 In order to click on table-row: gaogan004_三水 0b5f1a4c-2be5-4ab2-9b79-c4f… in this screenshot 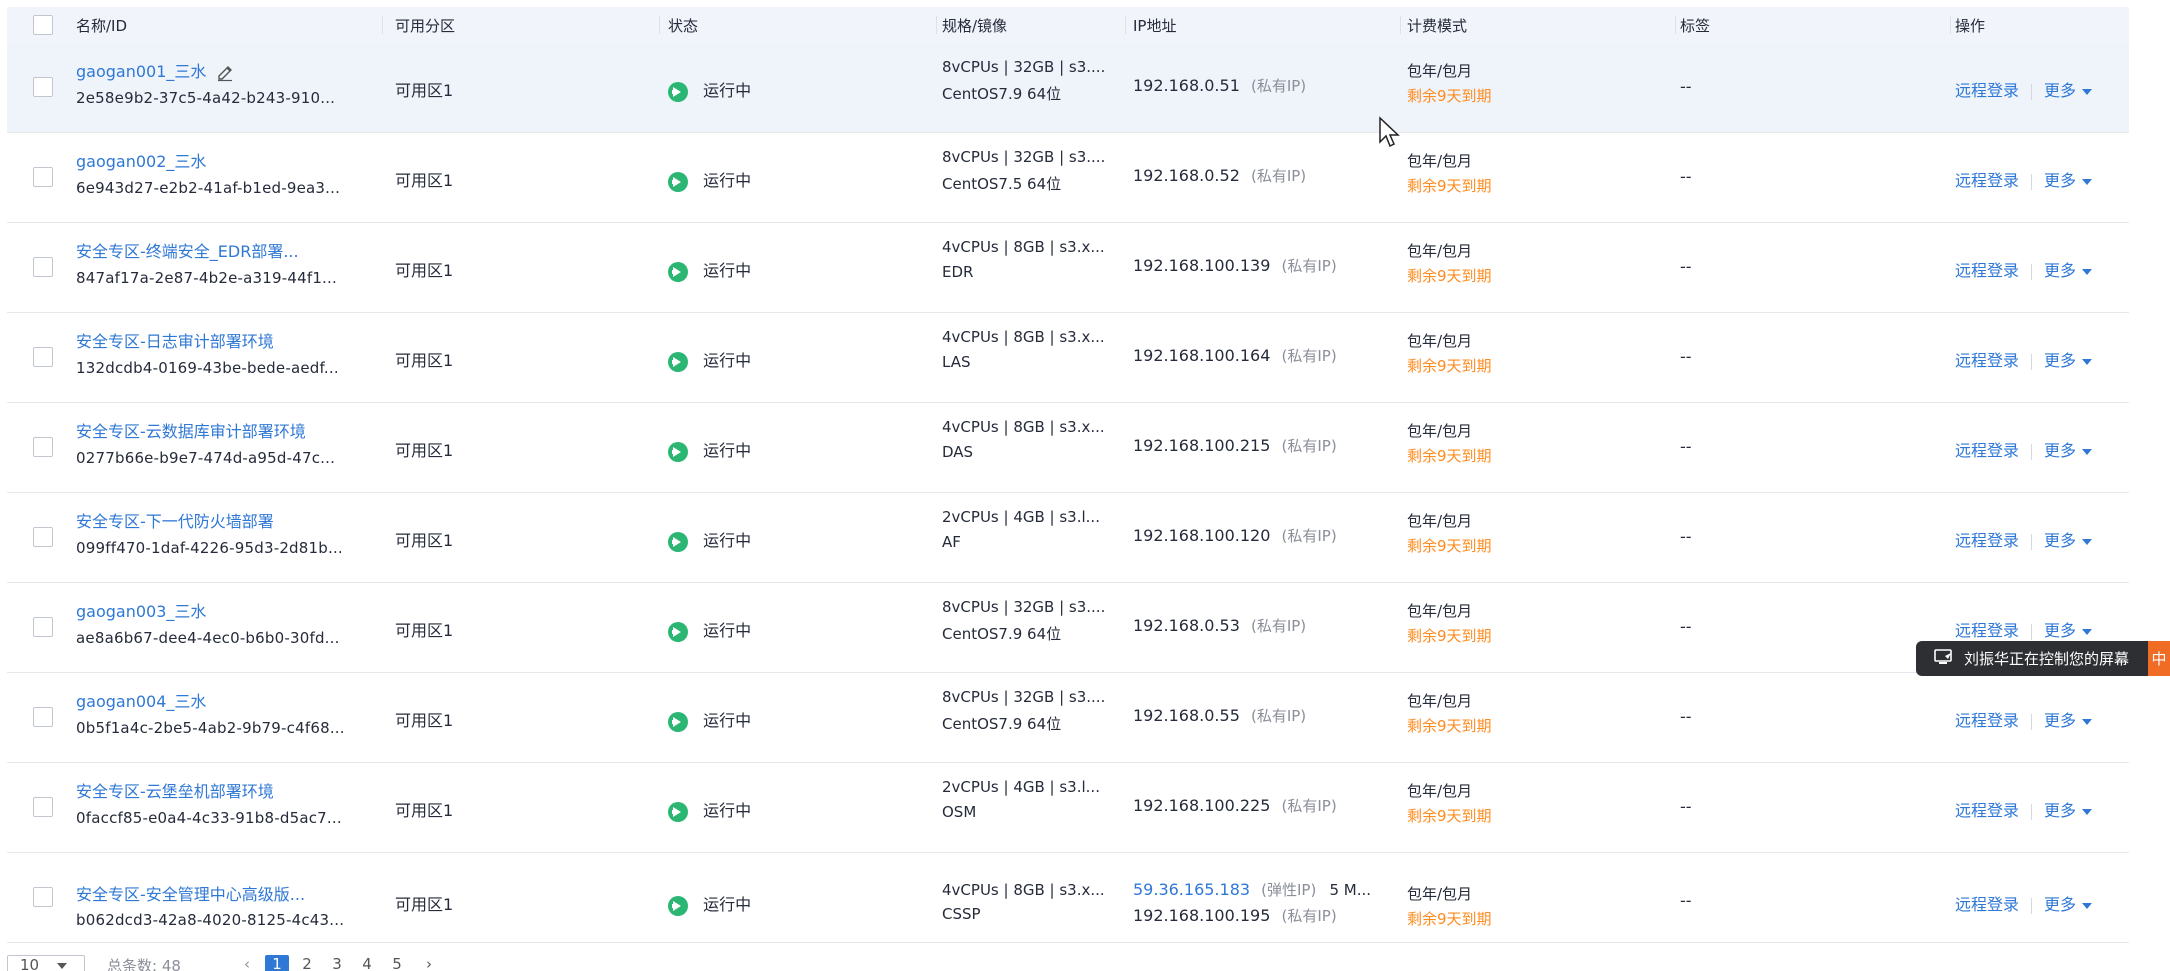, I will do `click(1068, 718)`.